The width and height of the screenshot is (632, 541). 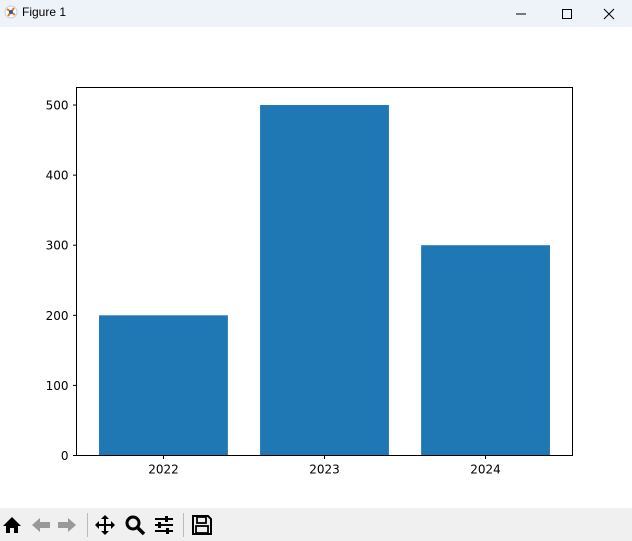 What do you see at coordinates (485, 350) in the screenshot?
I see `bar-2024` at bounding box center [485, 350].